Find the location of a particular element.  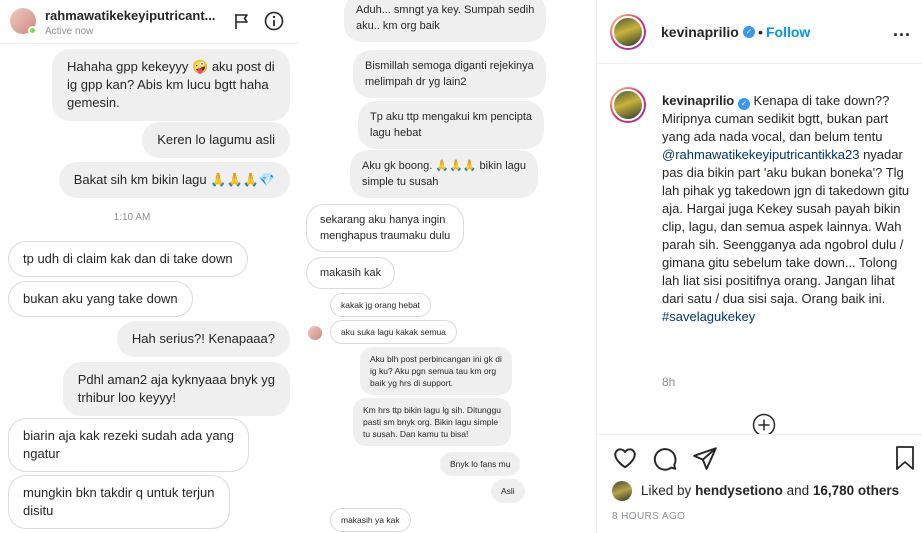

caption-line1: Kenapa di take down?? is located at coordinates (821, 100).